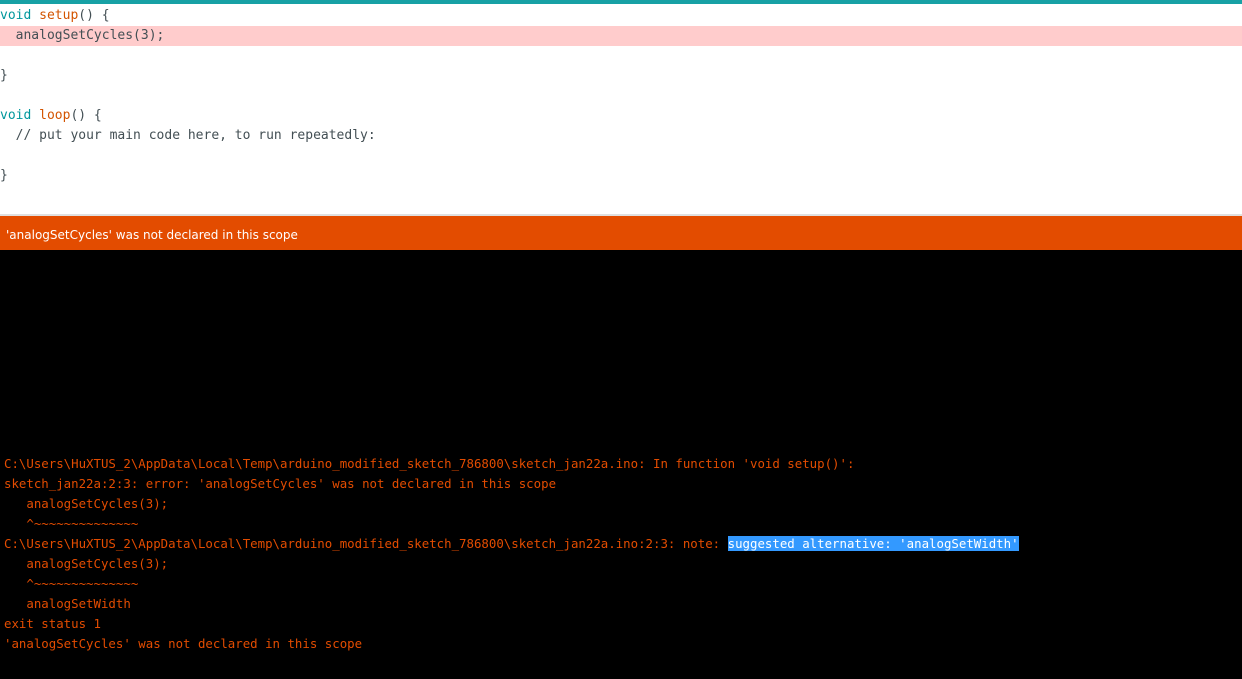  What do you see at coordinates (90, 35) in the screenshot?
I see `code-statement: analogSetCycles(3);` at bounding box center [90, 35].